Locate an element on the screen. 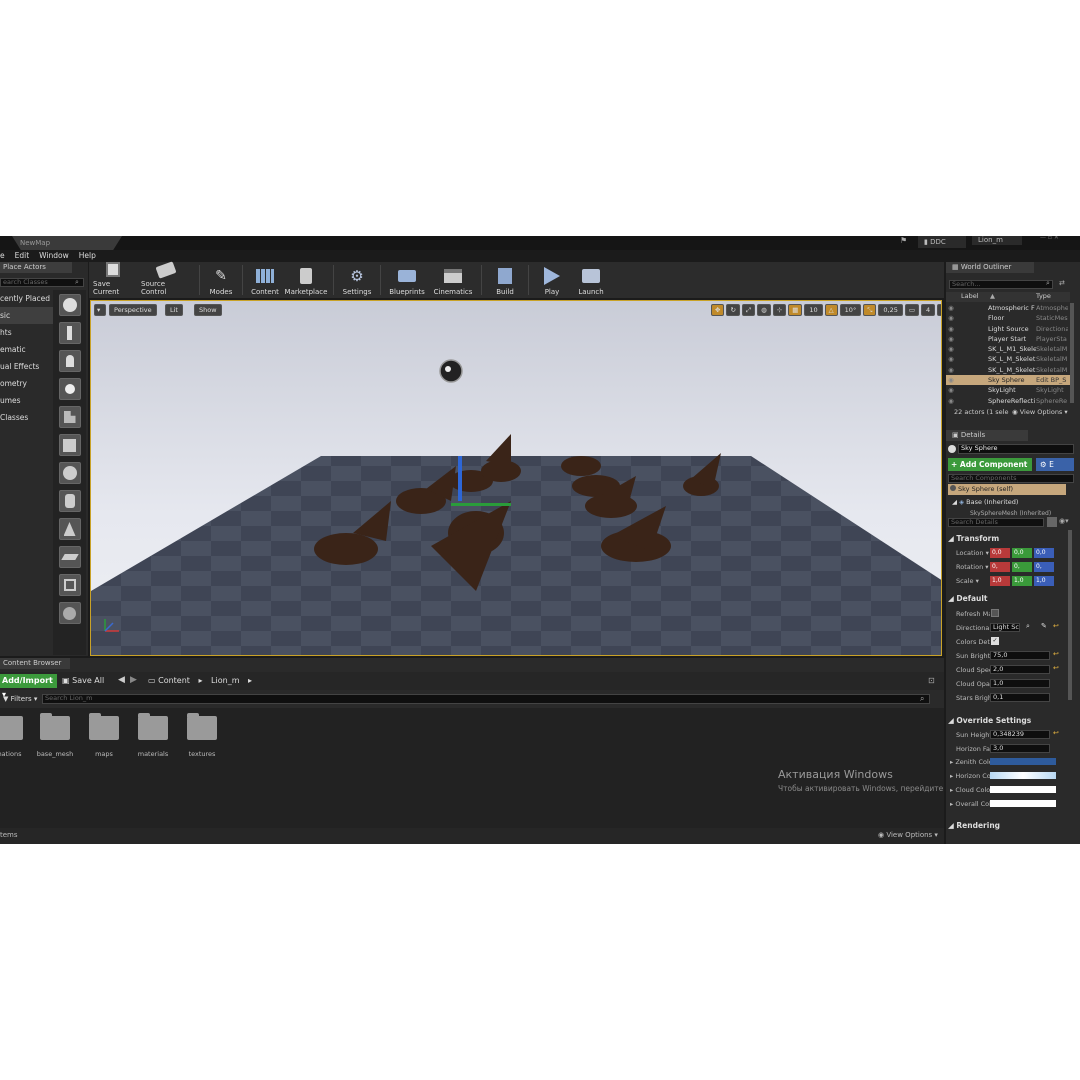  eye-icon: ◉▾ is located at coordinates (1064, 521).